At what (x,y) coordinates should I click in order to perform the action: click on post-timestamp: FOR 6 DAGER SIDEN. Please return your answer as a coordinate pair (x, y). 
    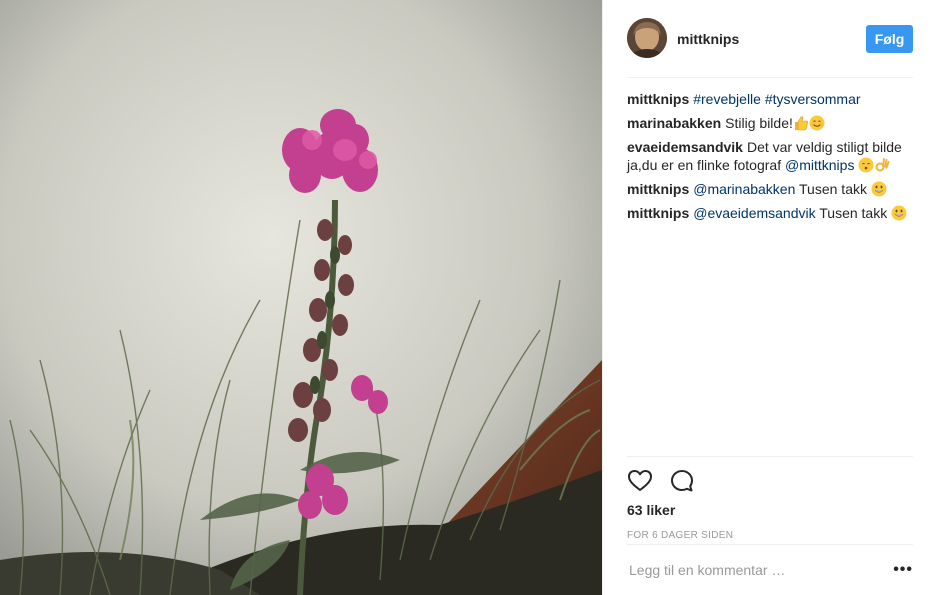
    Looking at the image, I should click on (680, 535).